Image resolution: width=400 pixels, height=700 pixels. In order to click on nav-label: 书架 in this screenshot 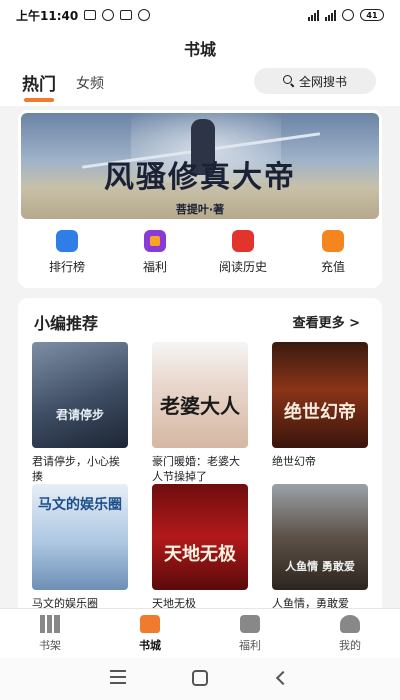, I will do `click(50, 645)`.